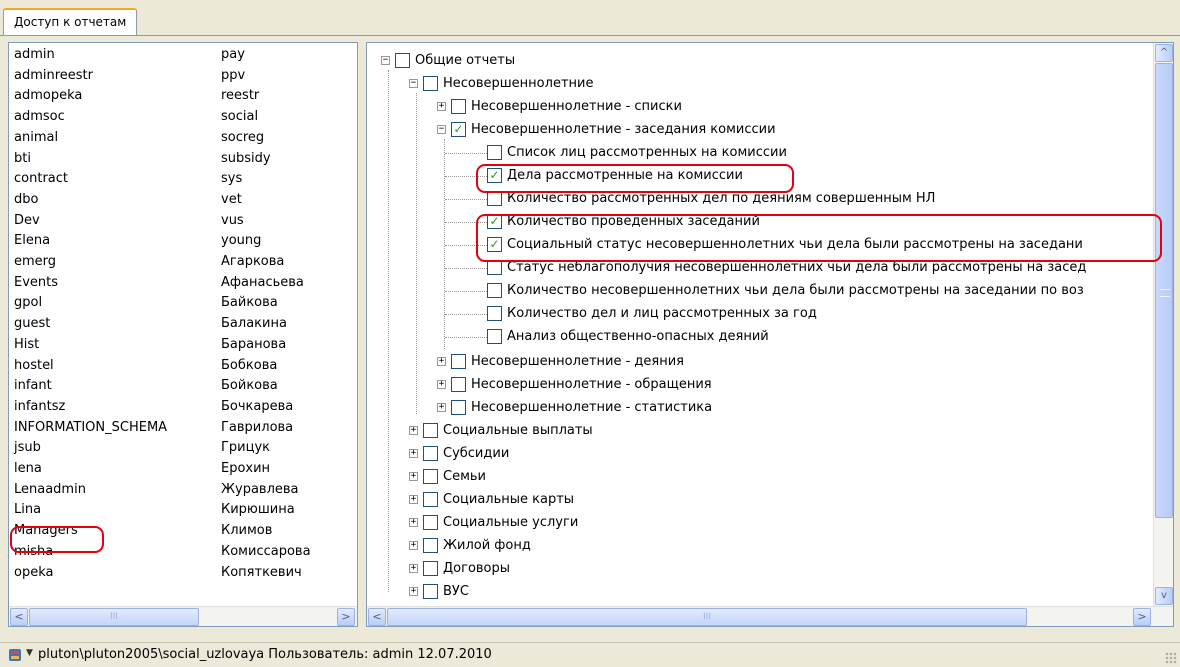  Describe the element at coordinates (39, 179) in the screenshot. I see `user-item: contract` at that location.